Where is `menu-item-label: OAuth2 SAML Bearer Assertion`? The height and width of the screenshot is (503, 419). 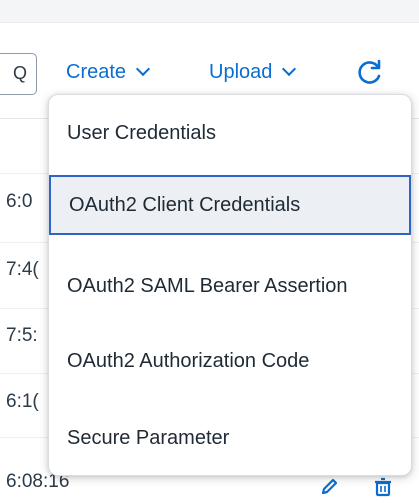
menu-item-label: OAuth2 SAML Bearer Assertion is located at coordinates (207, 285).